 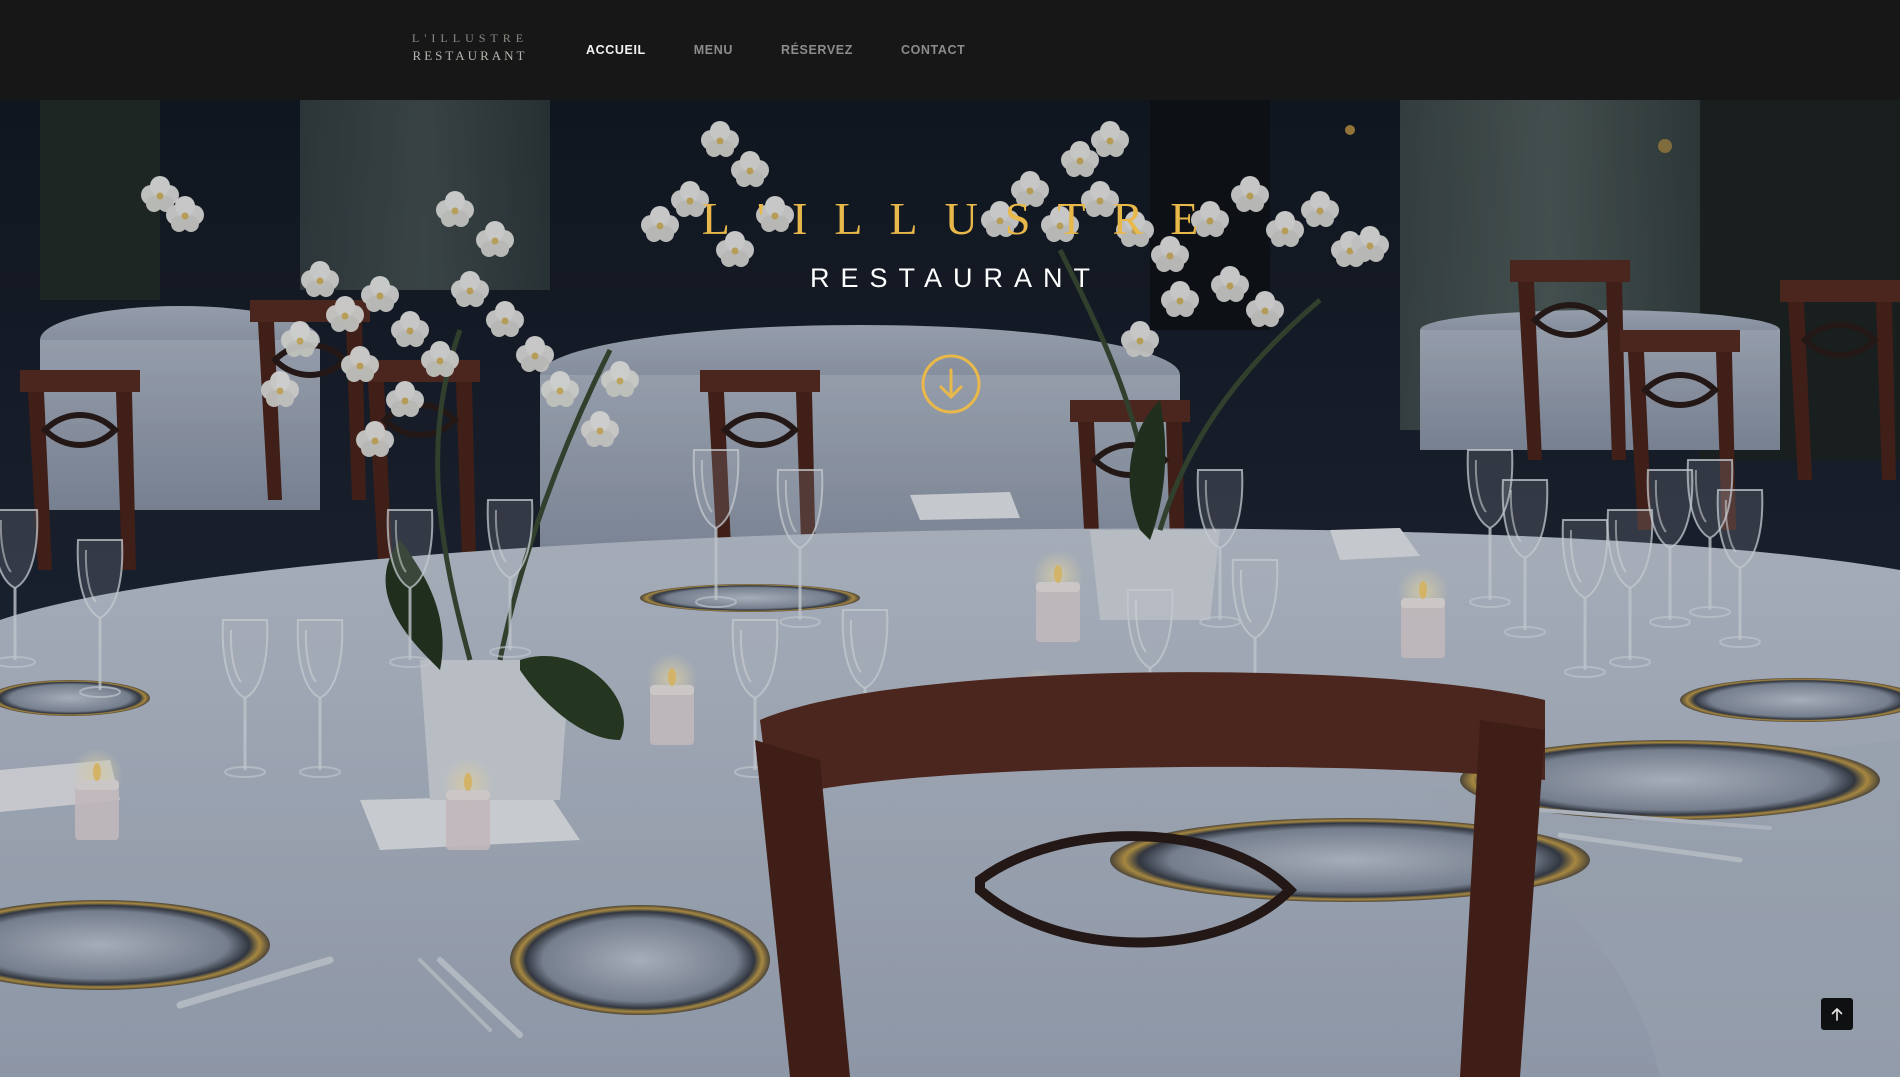 I want to click on brand-logo: L'ILLUSTRE RESTAURANT, so click(x=470, y=48).